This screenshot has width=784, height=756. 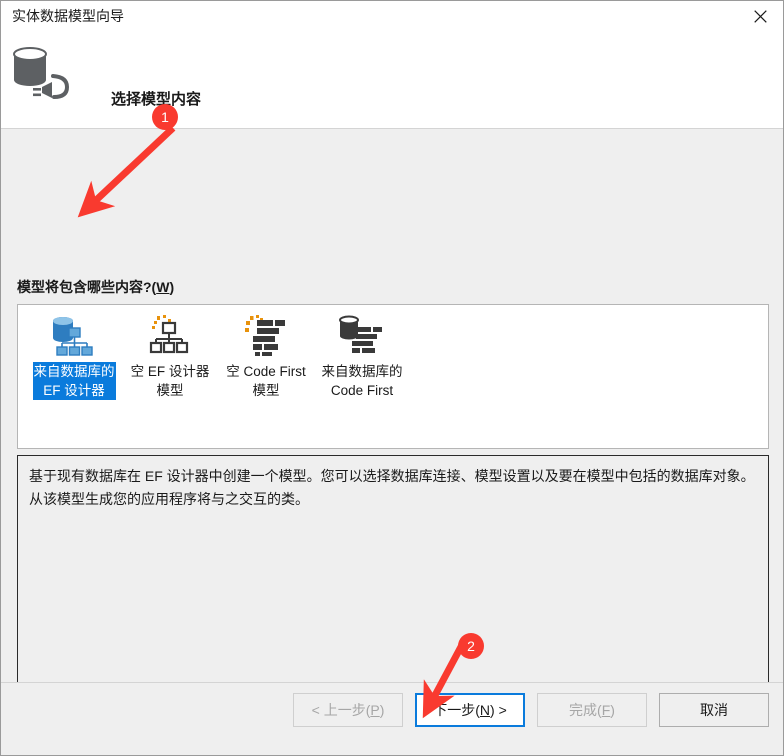 I want to click on next-button: 下一步(N) >, so click(x=470, y=710).